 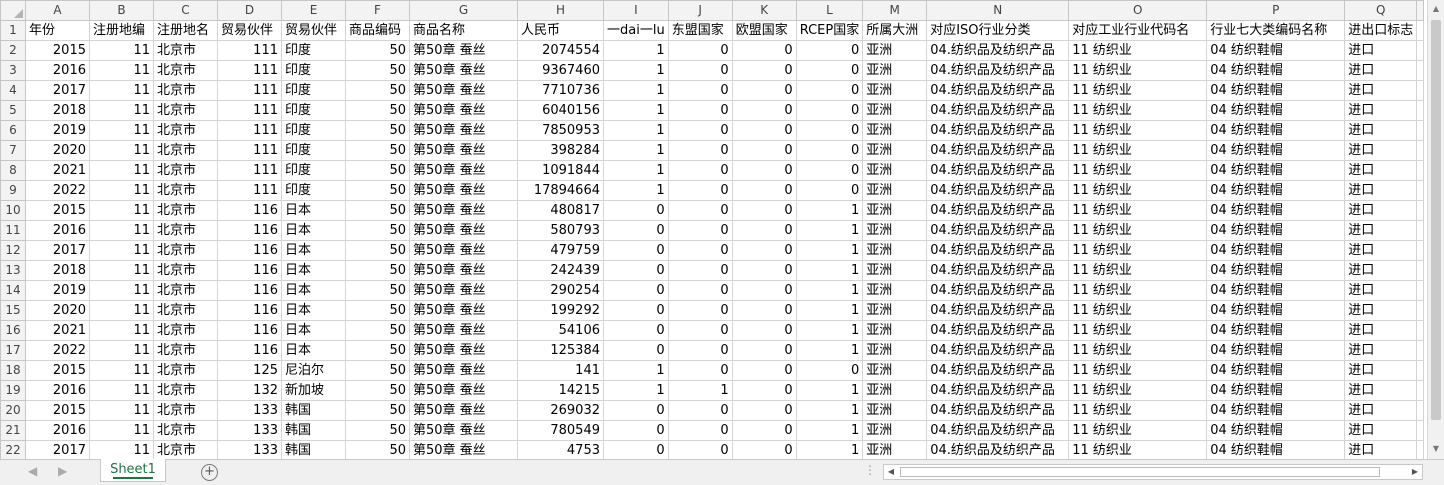 What do you see at coordinates (57, 270) in the screenshot?
I see `cell: 2018` at bounding box center [57, 270].